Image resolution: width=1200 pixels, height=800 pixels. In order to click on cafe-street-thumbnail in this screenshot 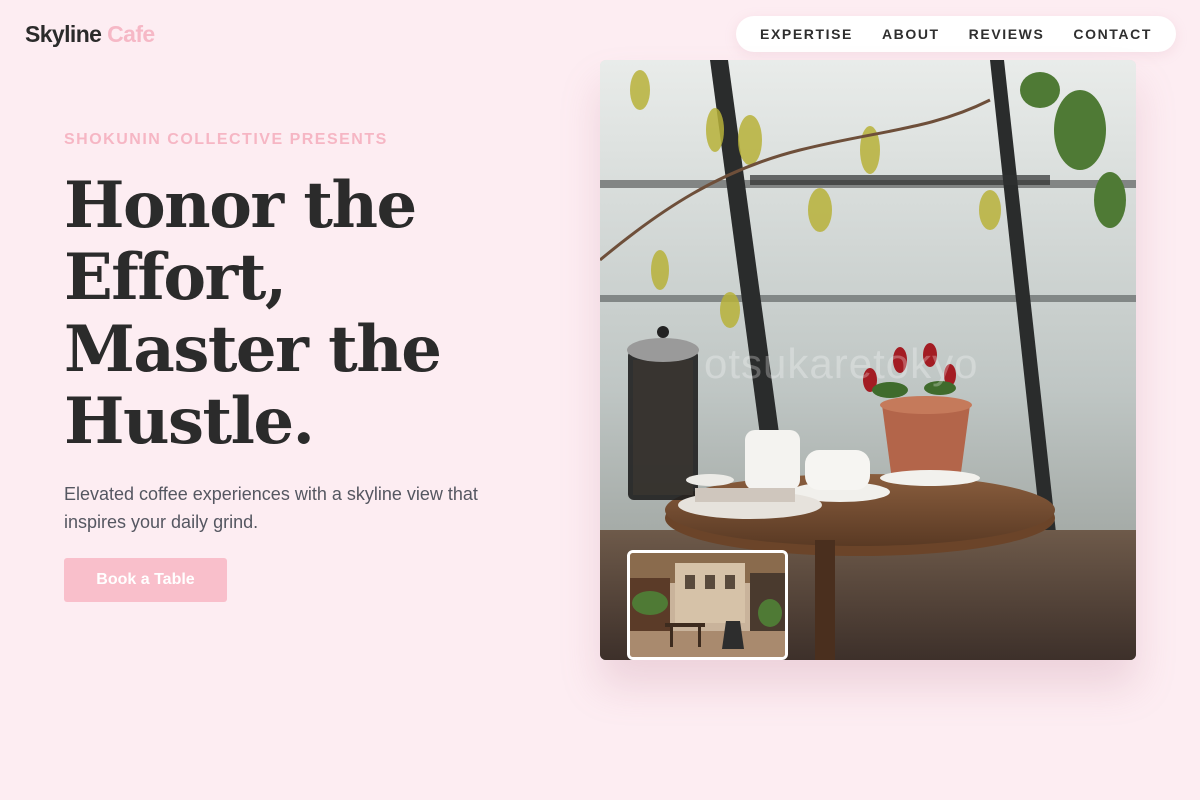, I will do `click(707, 605)`.